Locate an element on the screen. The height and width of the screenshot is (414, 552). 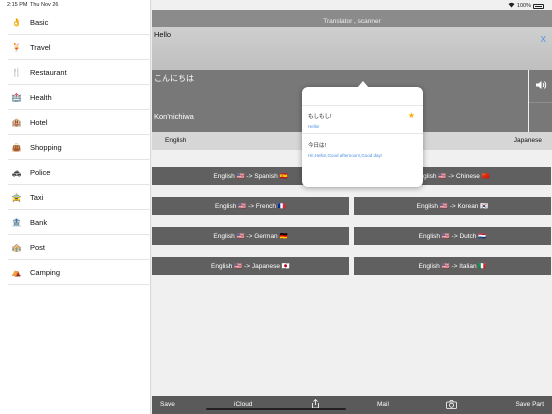
pair-button-japanese: English 🇺🇸 -> Japanese 🇯🇵 is located at coordinates (250, 266).